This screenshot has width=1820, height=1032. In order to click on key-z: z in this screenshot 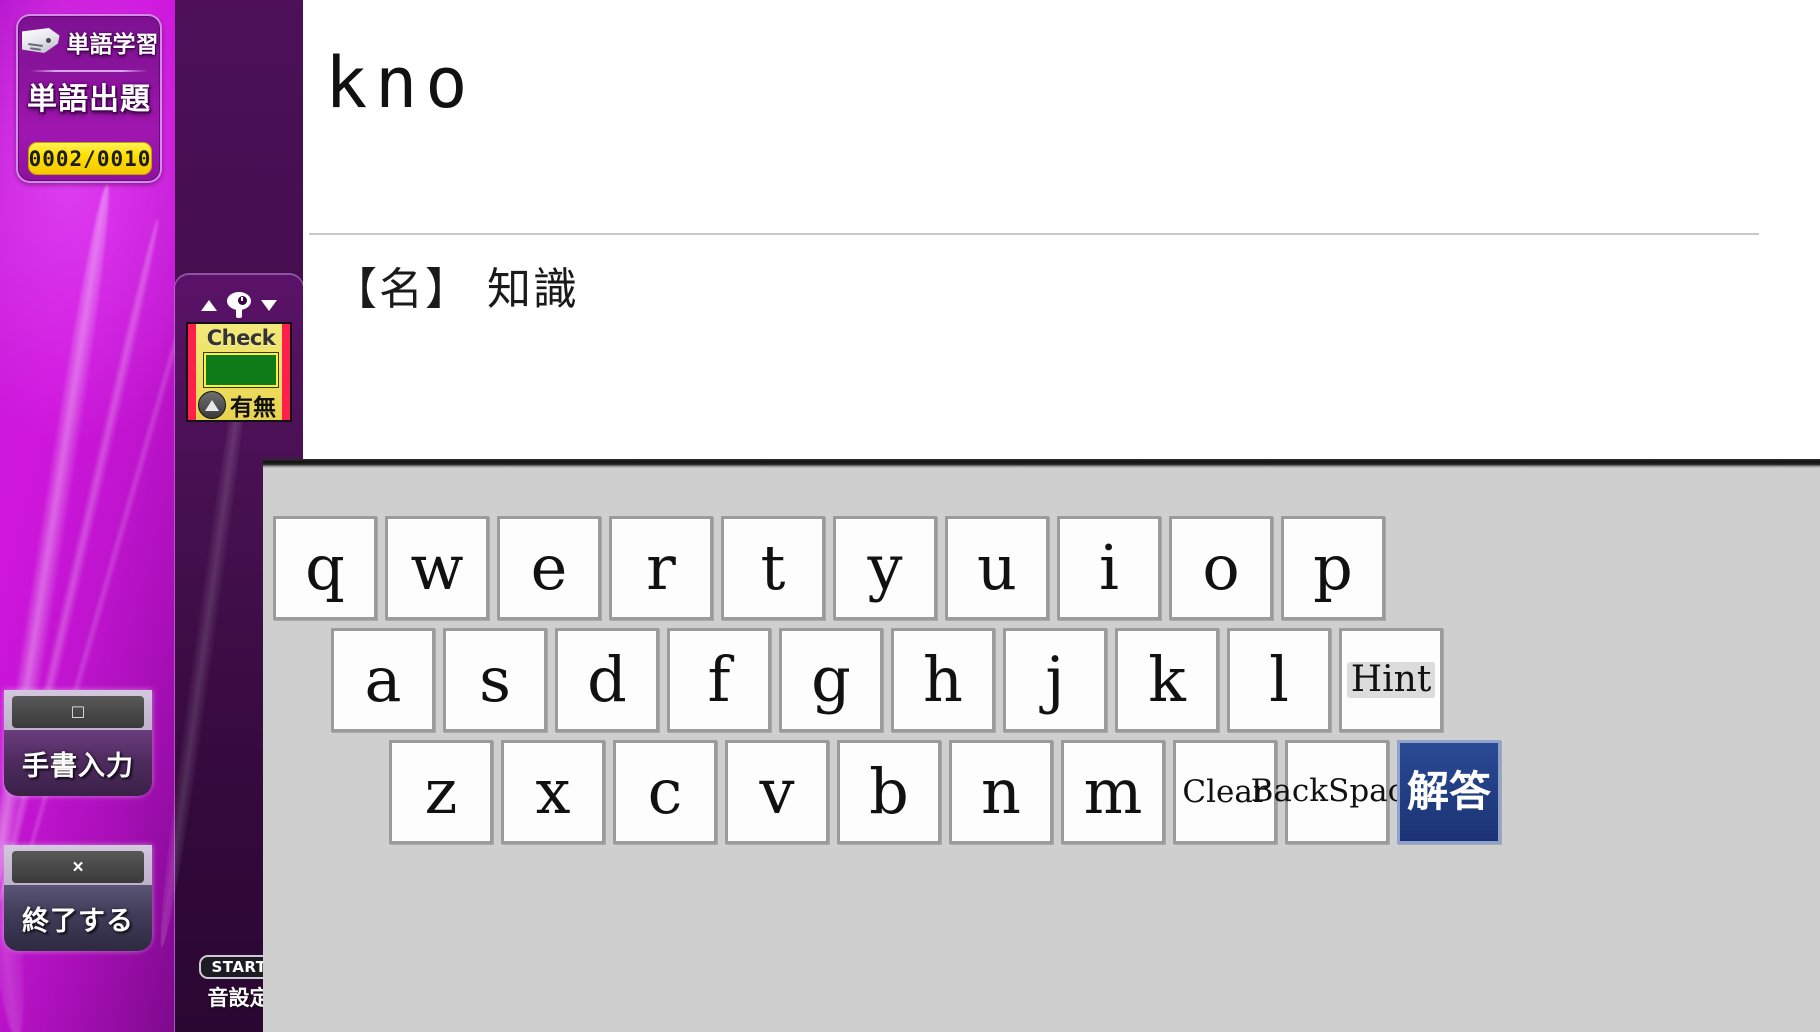, I will do `click(441, 792)`.